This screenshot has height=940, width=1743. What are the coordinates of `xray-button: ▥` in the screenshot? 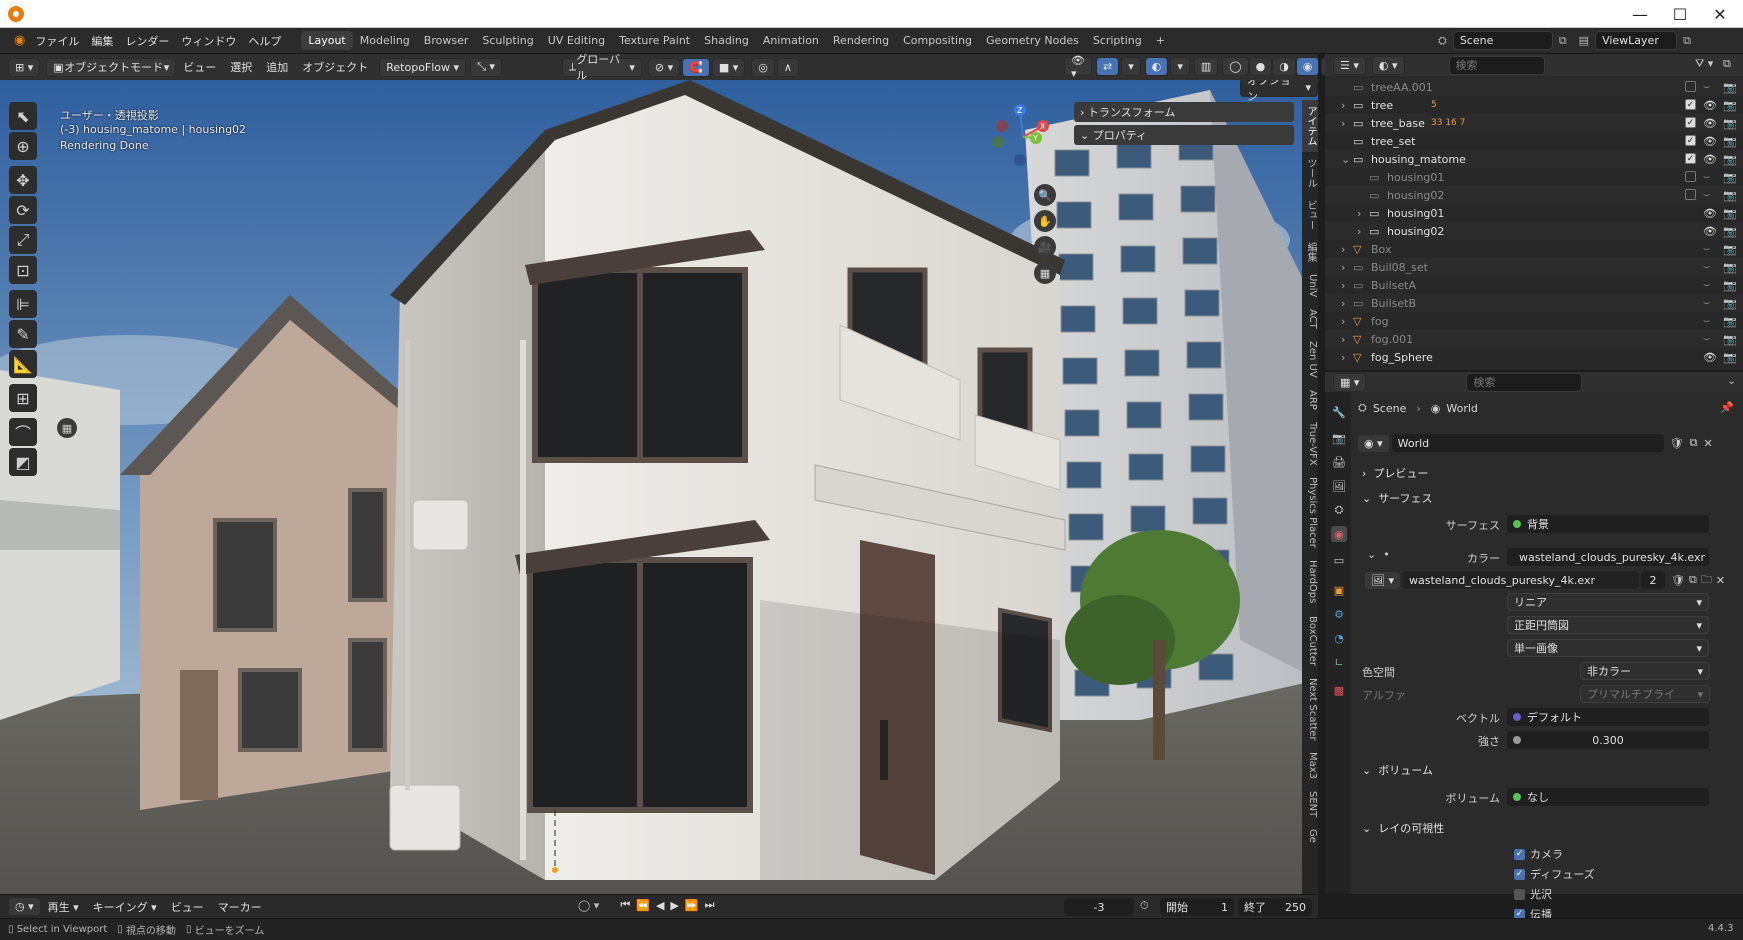 It's located at (1206, 66).